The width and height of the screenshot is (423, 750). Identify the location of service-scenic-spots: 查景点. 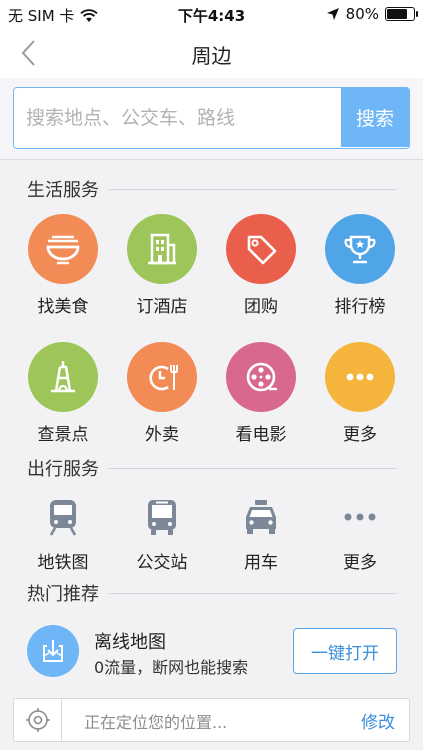
(63, 393).